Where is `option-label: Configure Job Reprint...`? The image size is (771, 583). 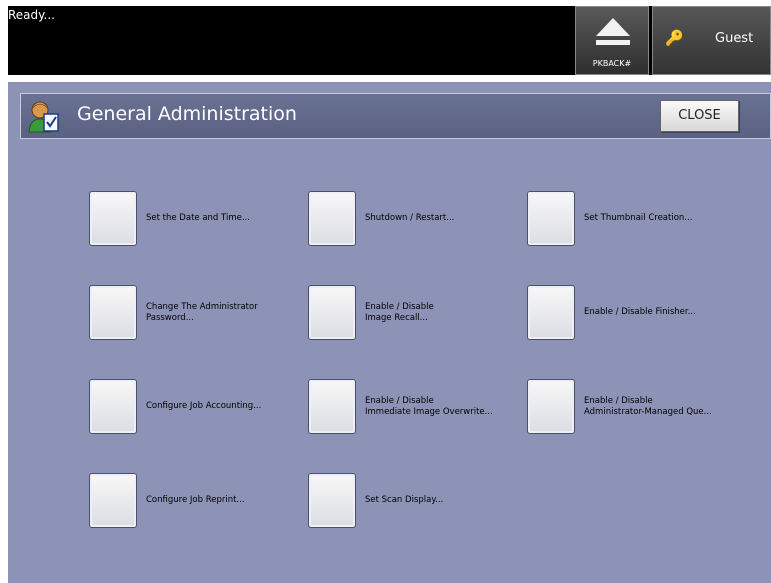 option-label: Configure Job Reprint... is located at coordinates (195, 500).